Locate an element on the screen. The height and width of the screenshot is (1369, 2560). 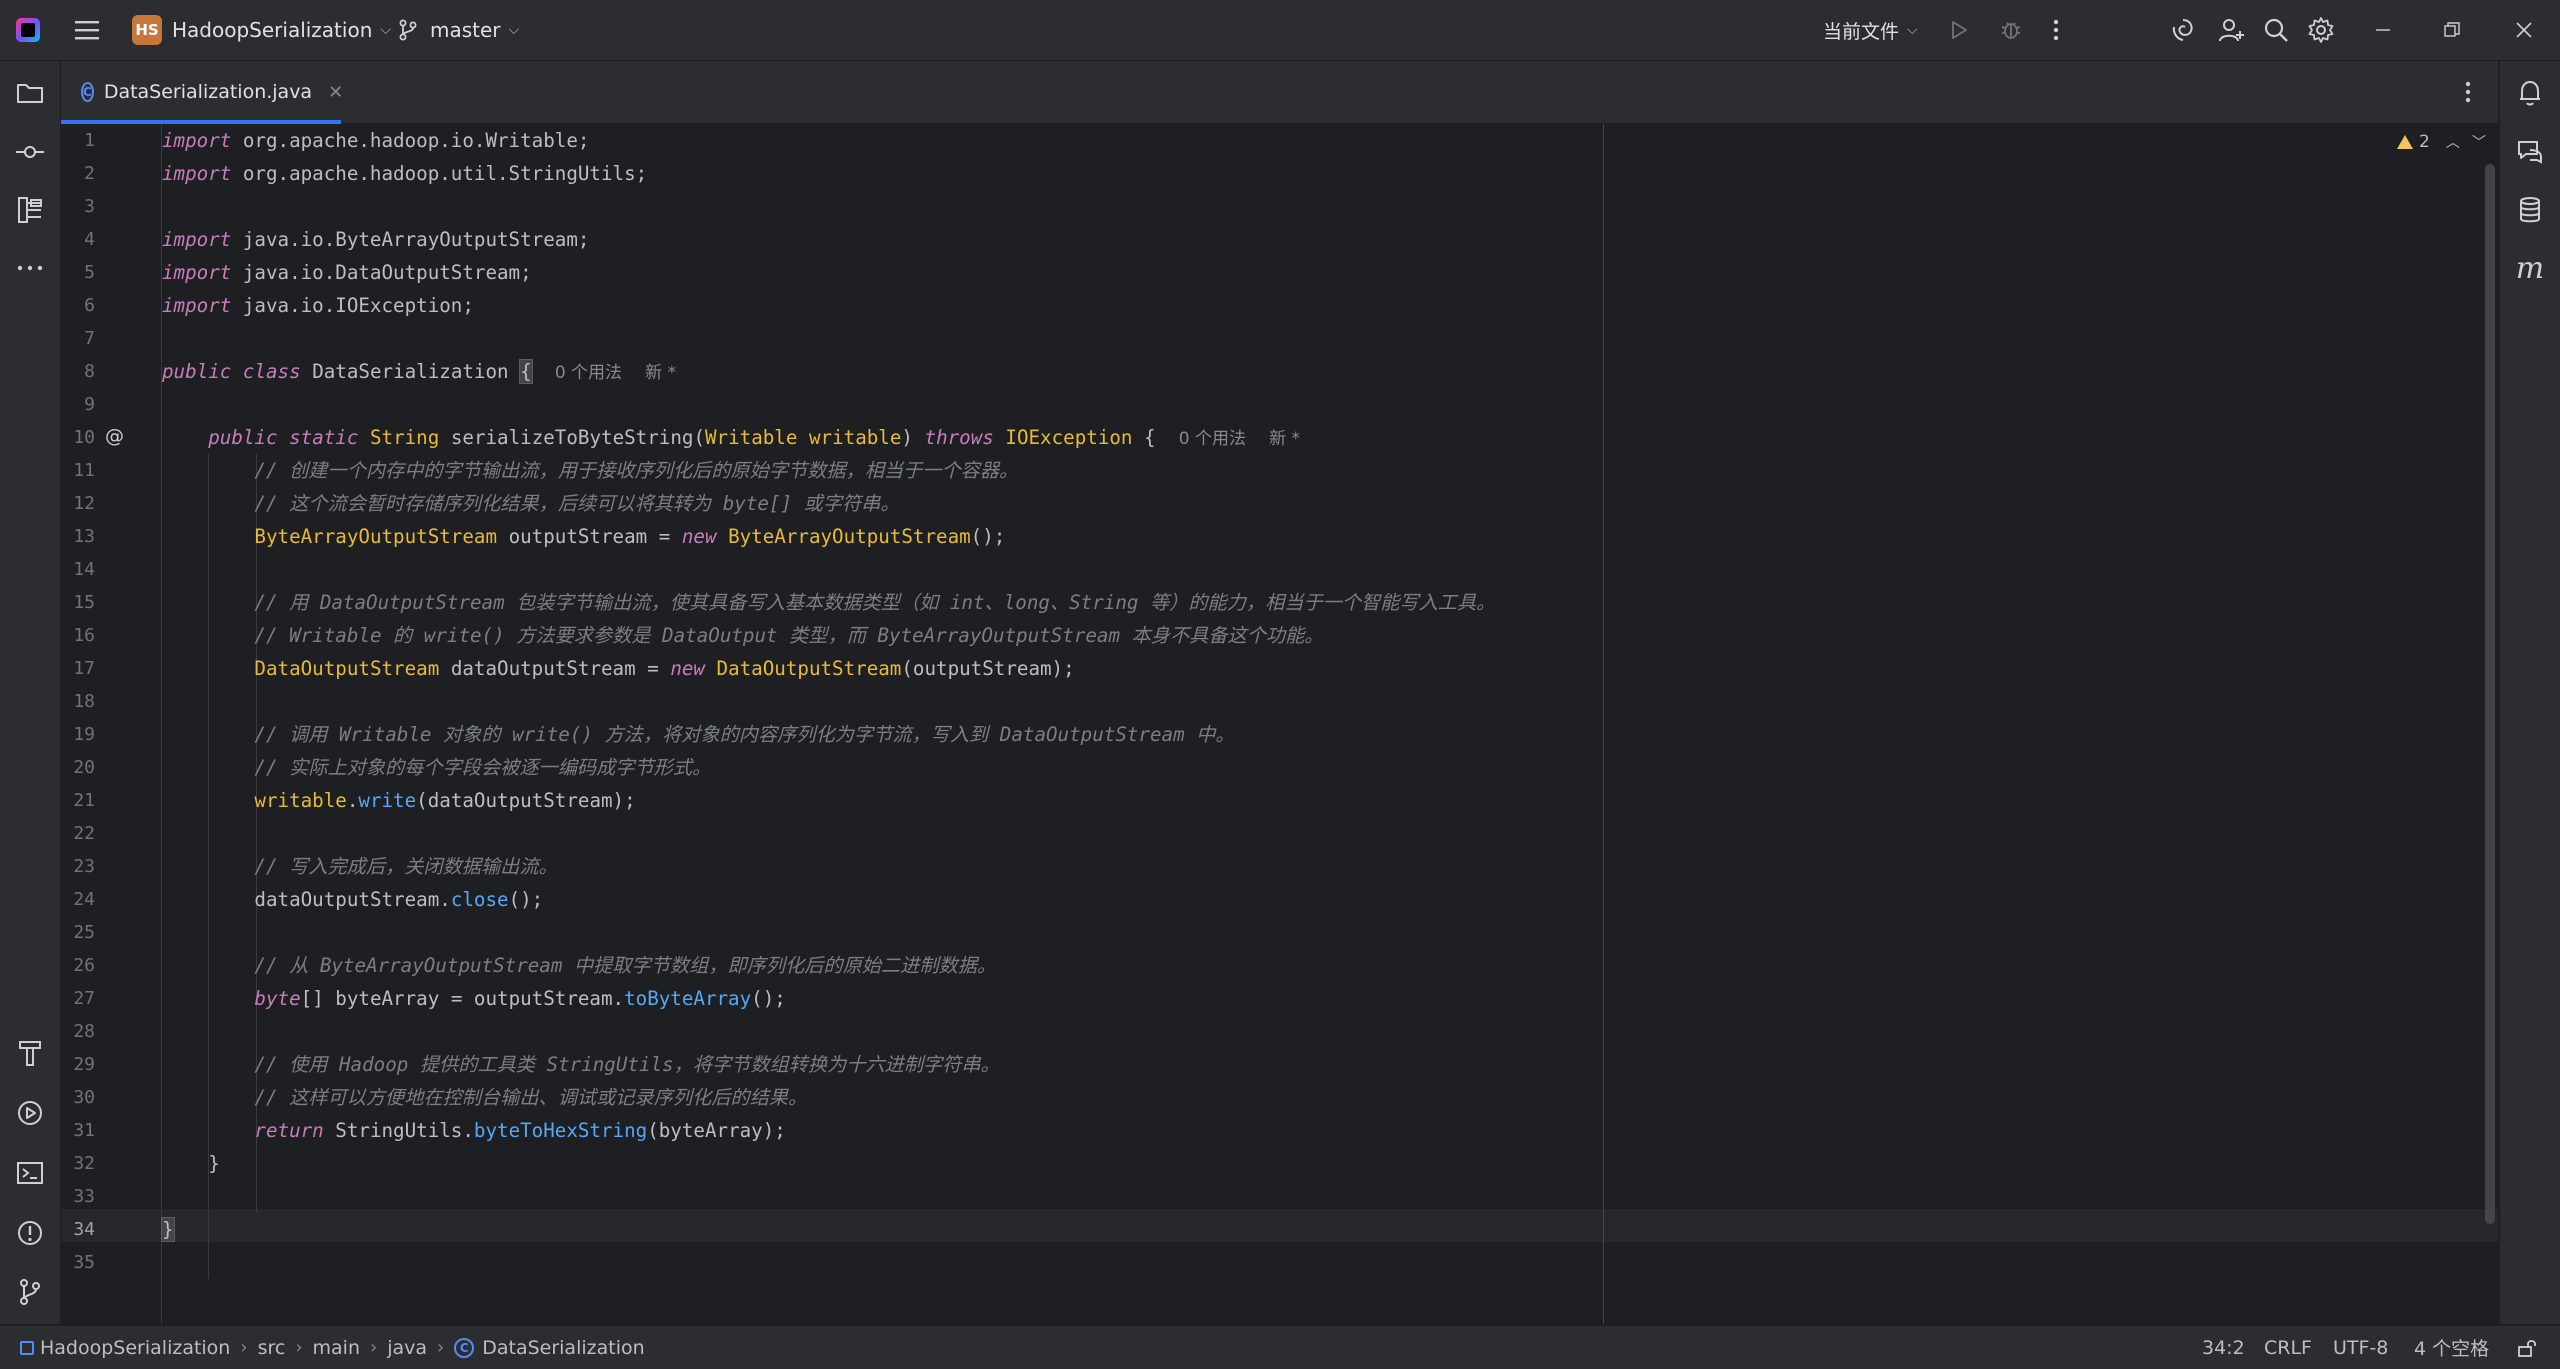
build-tool-button is located at coordinates (30, 1053).